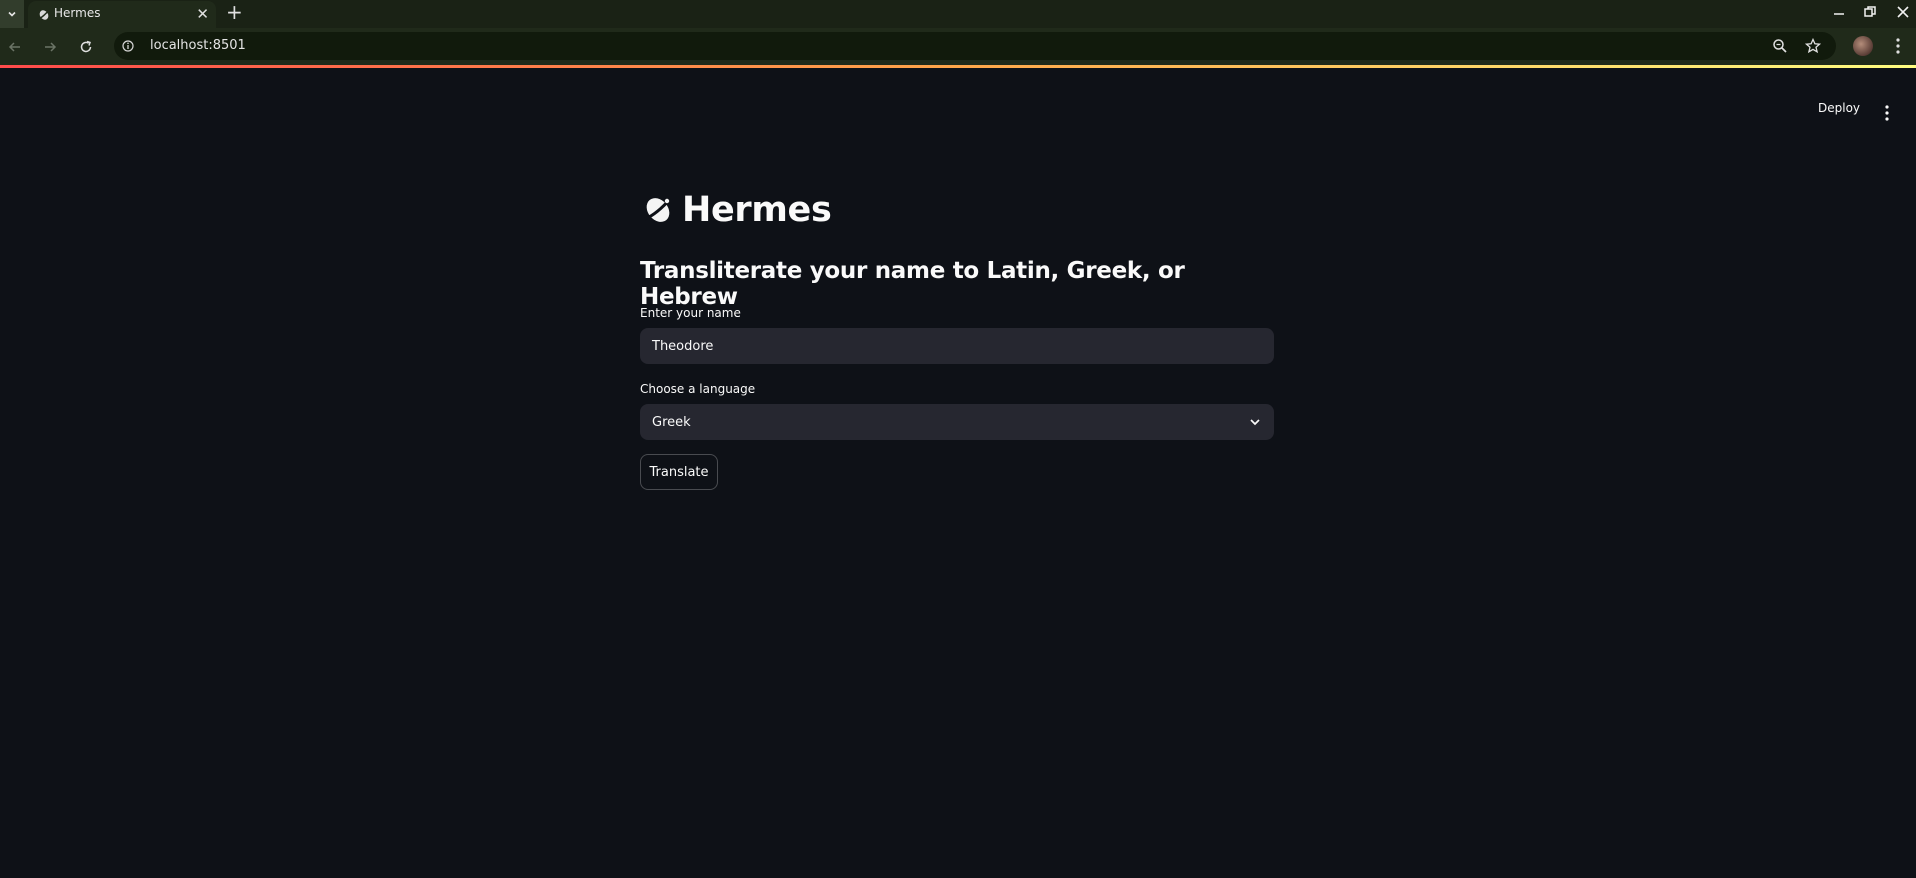 The image size is (1916, 878). I want to click on close-window-button, so click(1903, 12).